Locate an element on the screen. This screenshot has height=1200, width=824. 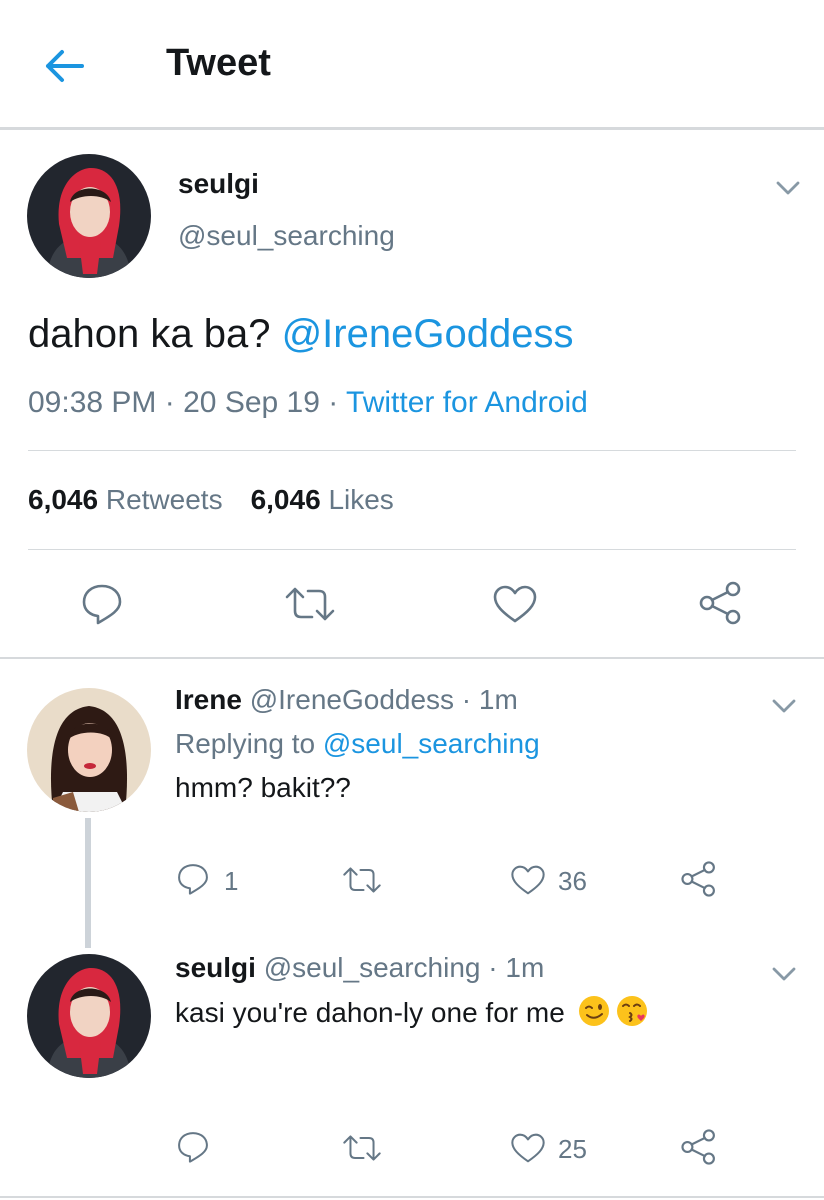
retweets-stat: 6,046 Retweets is located at coordinates (125, 499).